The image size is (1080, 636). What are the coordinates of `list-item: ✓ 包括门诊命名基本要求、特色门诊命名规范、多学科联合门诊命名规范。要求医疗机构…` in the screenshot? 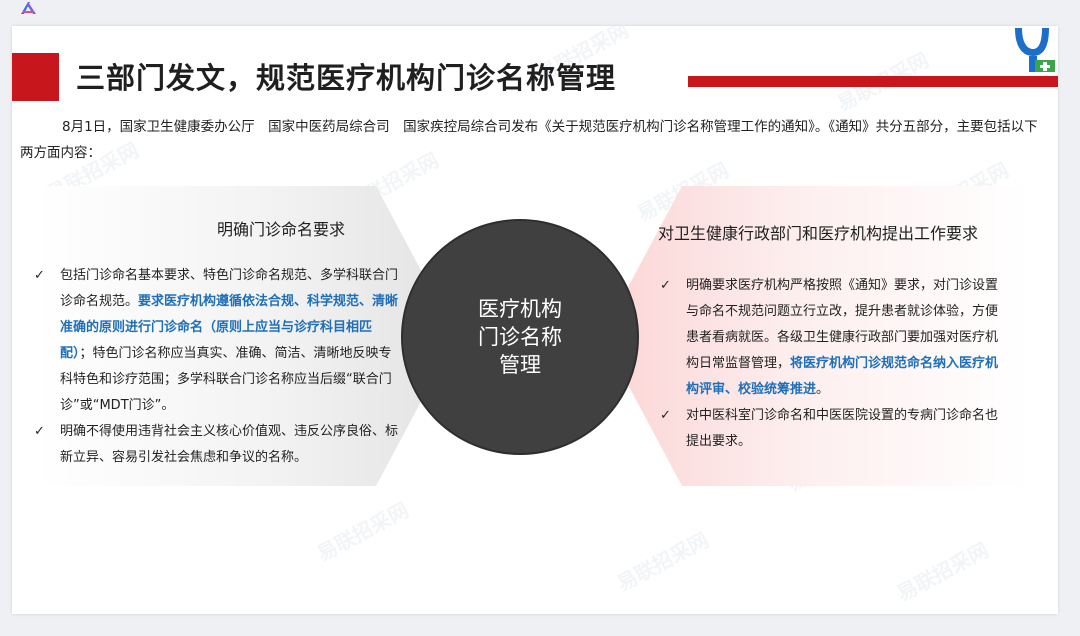 It's located at (219, 341).